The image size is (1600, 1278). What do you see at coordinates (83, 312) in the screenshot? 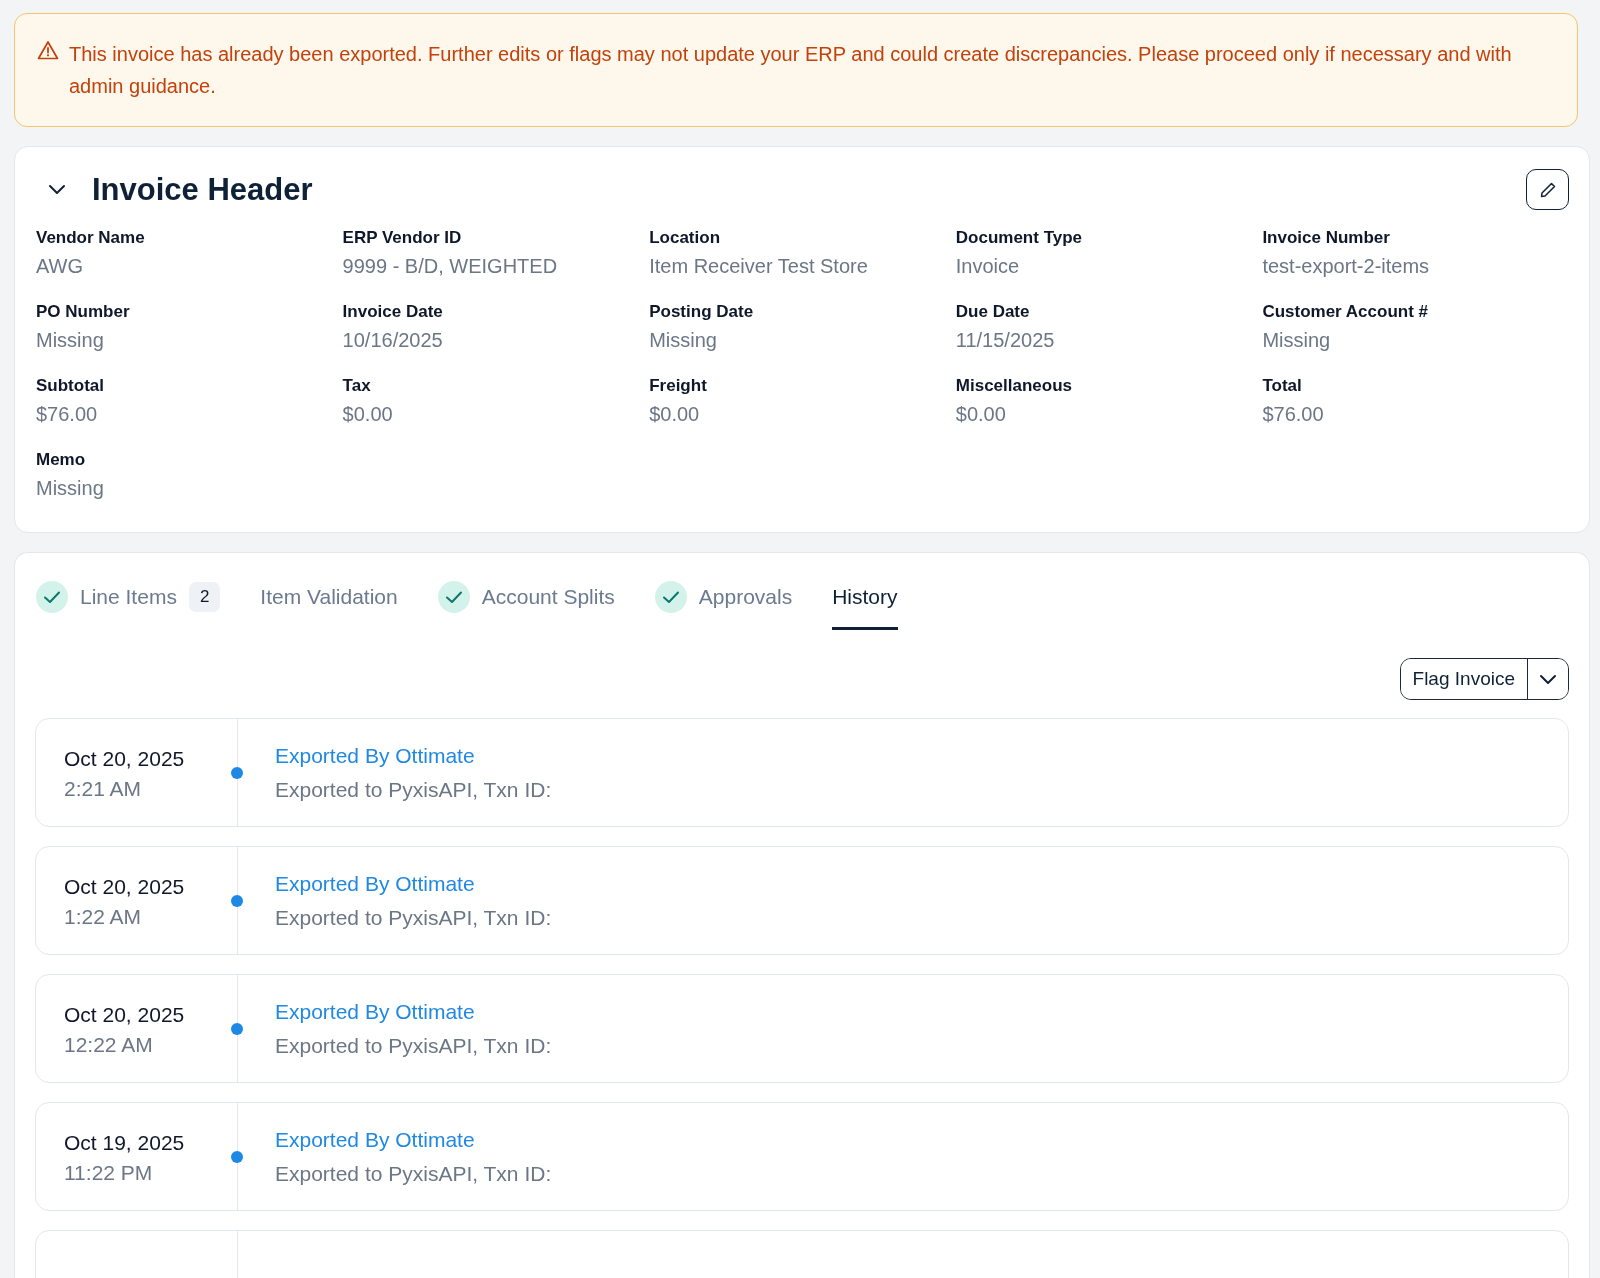
I see `field-label: PO Number` at bounding box center [83, 312].